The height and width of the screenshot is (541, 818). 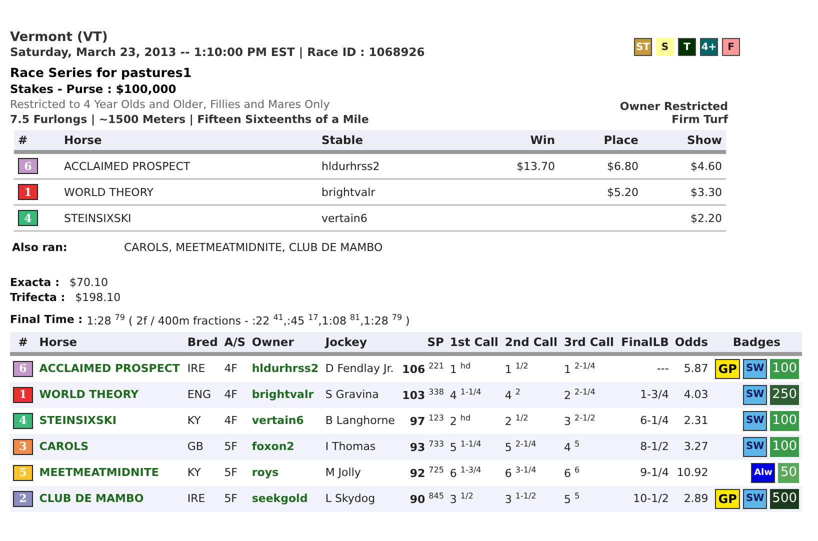 I want to click on speed-figure: 106 $^{221}$, so click(x=423, y=369).